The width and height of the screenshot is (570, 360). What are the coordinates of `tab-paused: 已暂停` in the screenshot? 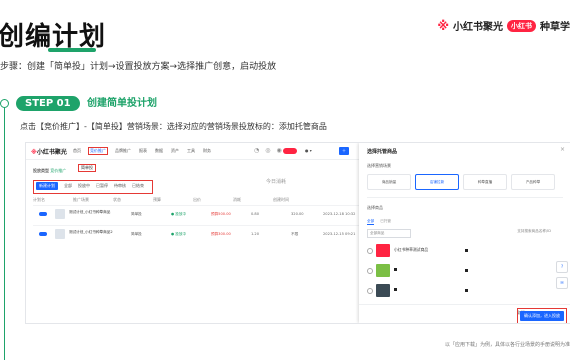 It's located at (102, 186).